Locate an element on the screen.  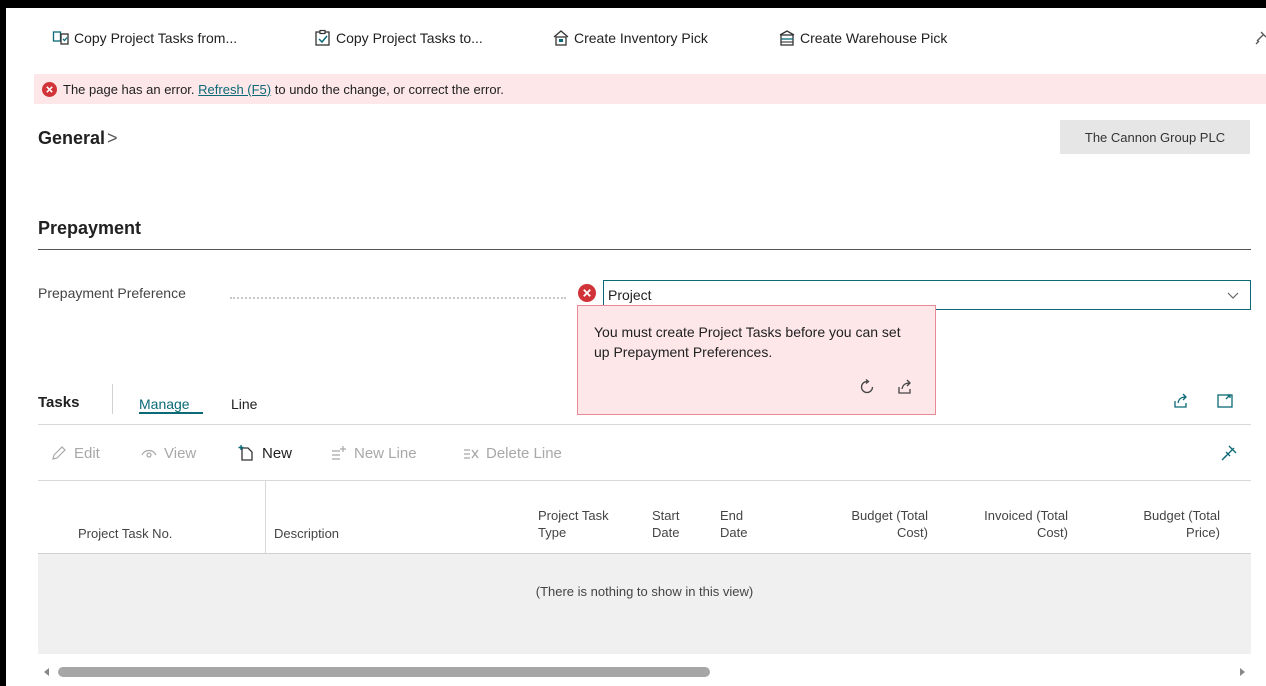
tab-line: Line is located at coordinates (244, 404).